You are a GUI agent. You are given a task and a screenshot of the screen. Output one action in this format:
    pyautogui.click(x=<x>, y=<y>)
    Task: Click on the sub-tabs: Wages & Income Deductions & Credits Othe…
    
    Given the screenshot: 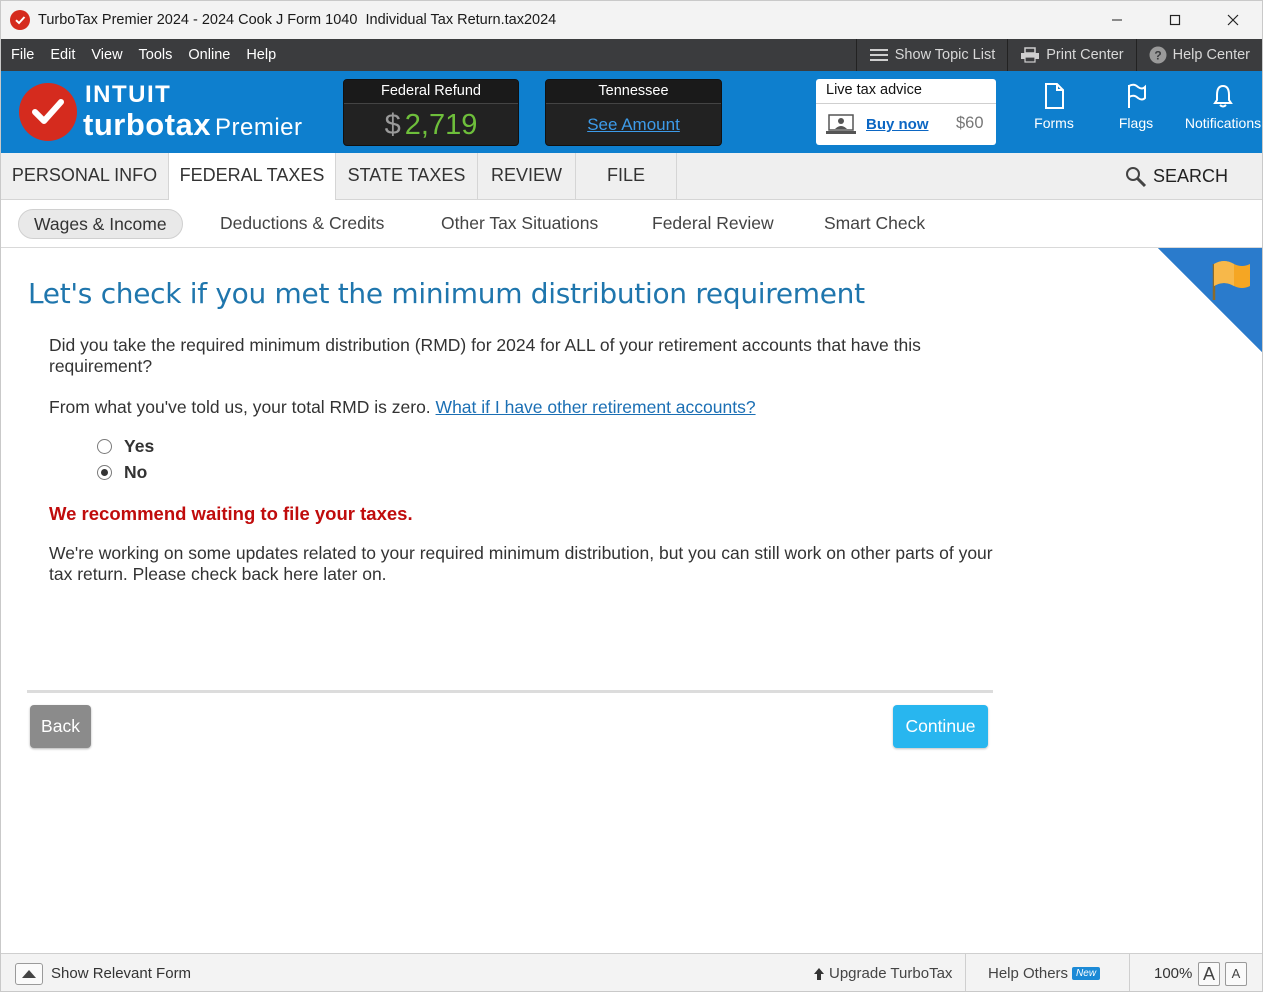 What is the action you would take?
    pyautogui.click(x=631, y=224)
    